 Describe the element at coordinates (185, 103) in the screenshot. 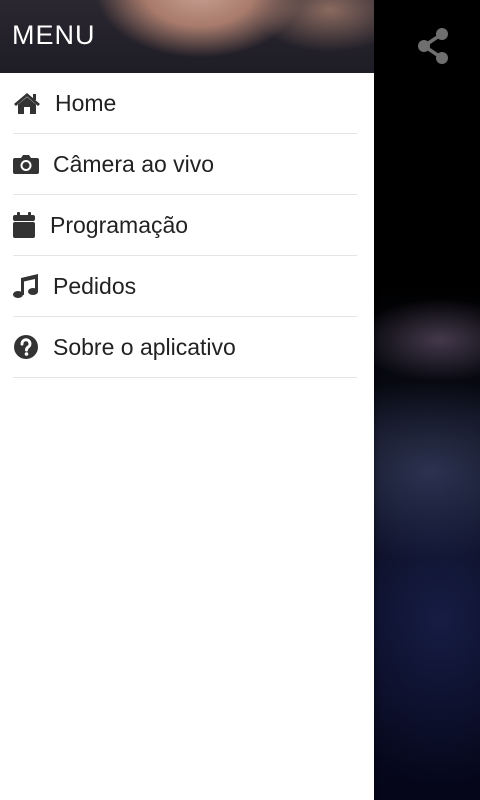

I see `menu-item-home: Home` at that location.